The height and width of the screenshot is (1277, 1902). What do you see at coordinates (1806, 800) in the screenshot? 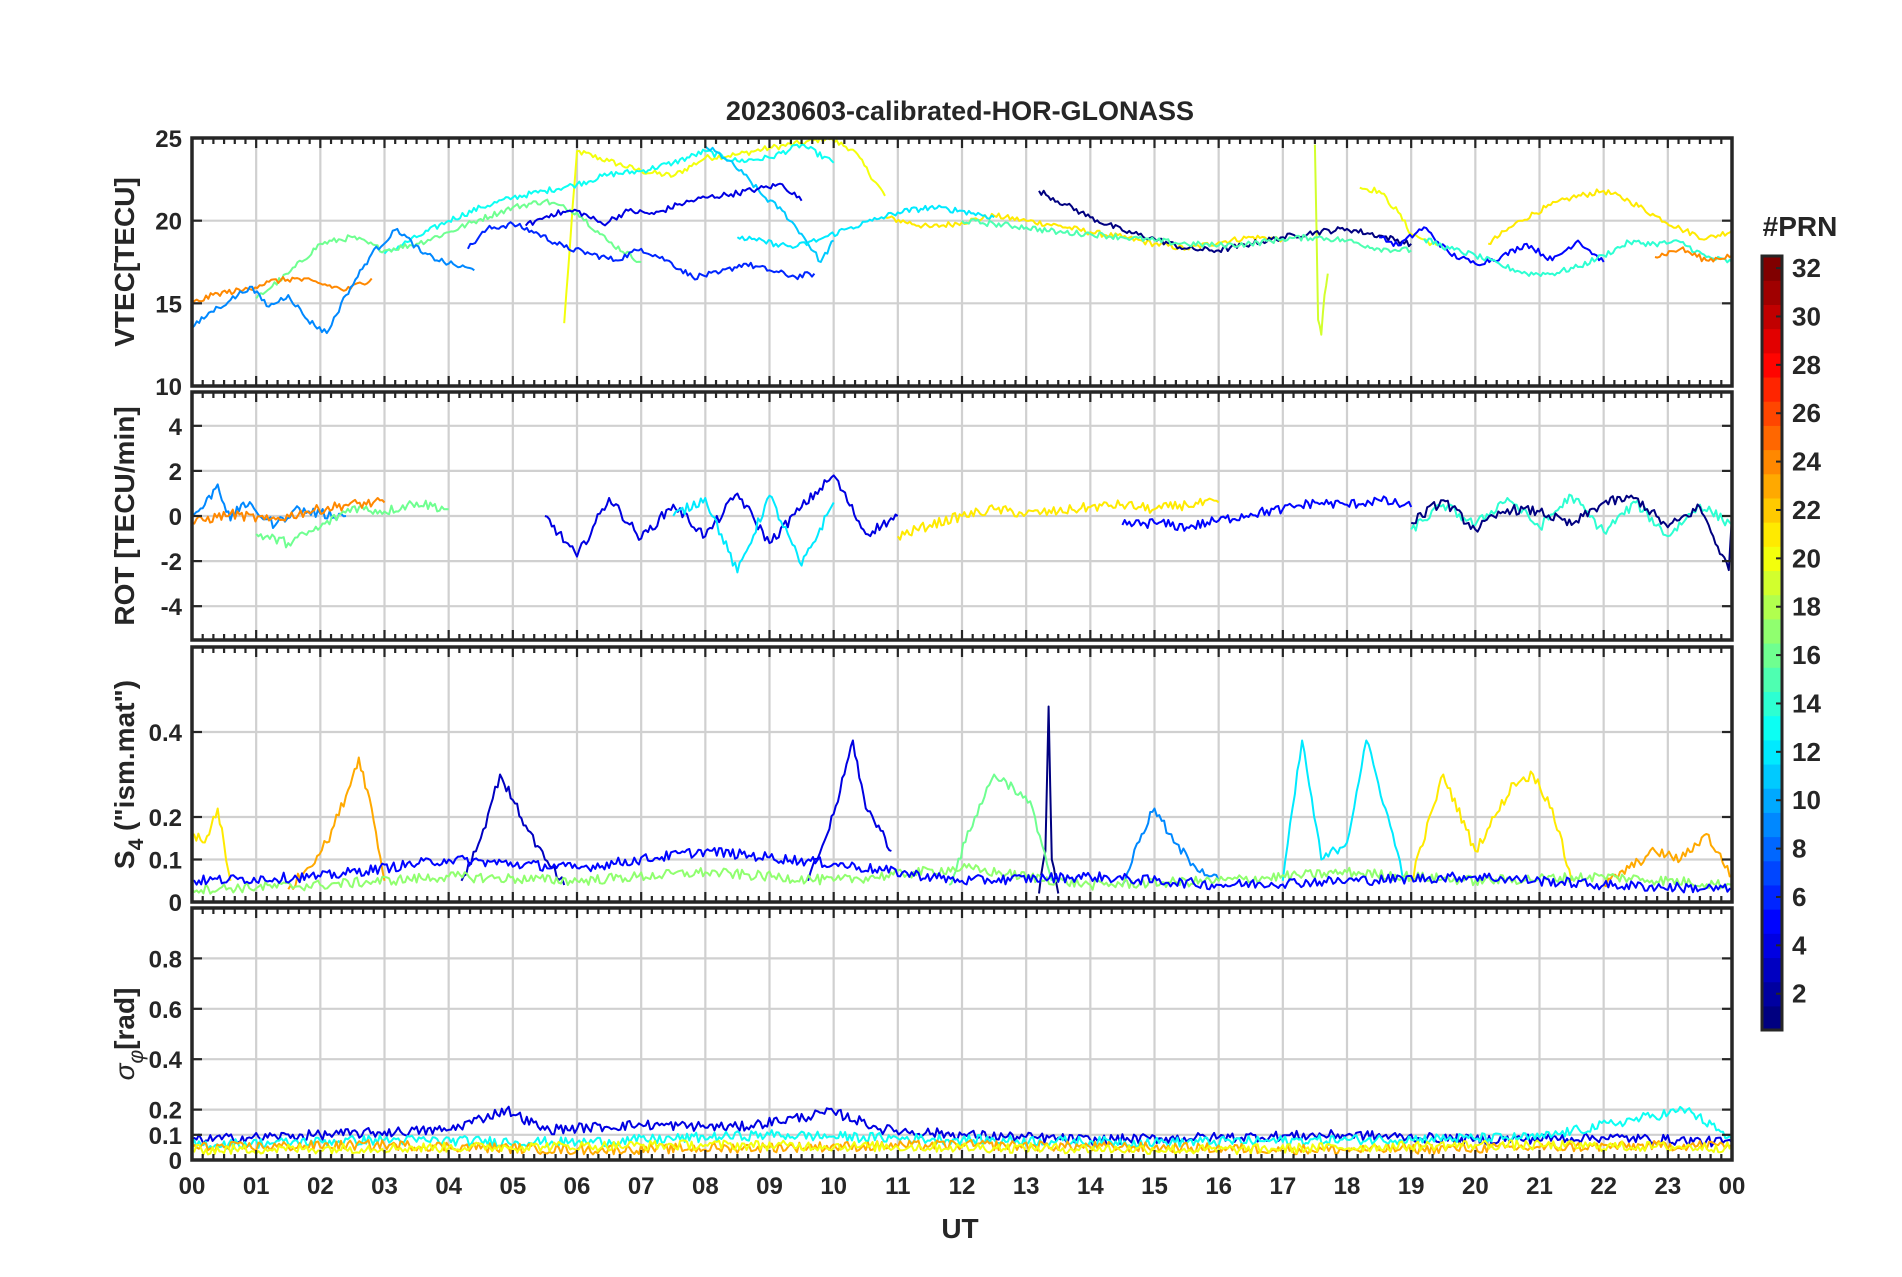
I see `colorbar-tick-label: 10` at bounding box center [1806, 800].